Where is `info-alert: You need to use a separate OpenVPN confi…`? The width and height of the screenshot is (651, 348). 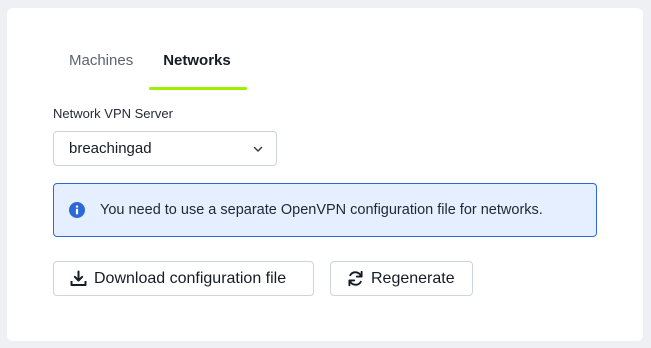
info-alert: You need to use a separate OpenVPN confi… is located at coordinates (325, 210).